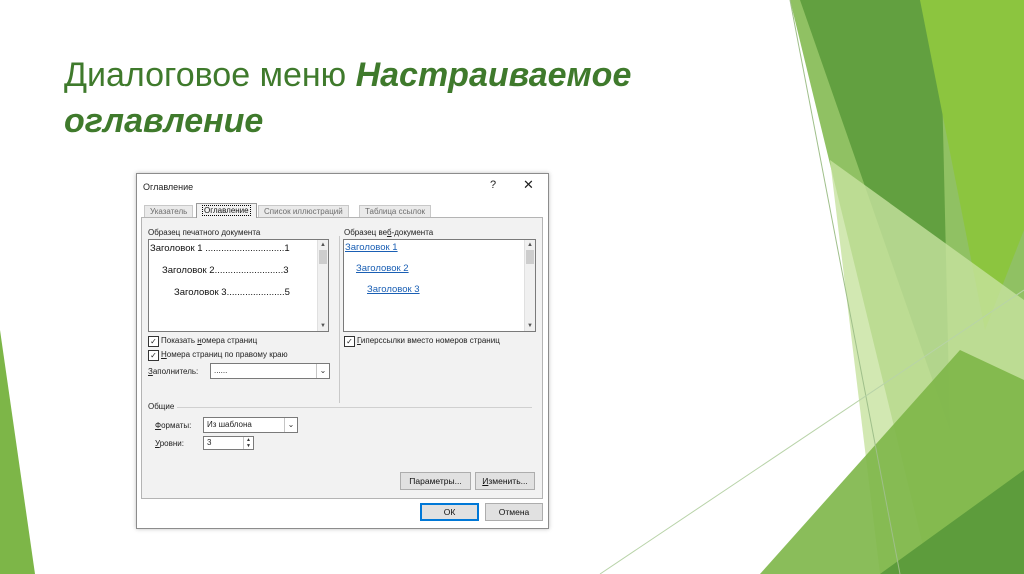  I want to click on label-text: ровни:, so click(171, 443).